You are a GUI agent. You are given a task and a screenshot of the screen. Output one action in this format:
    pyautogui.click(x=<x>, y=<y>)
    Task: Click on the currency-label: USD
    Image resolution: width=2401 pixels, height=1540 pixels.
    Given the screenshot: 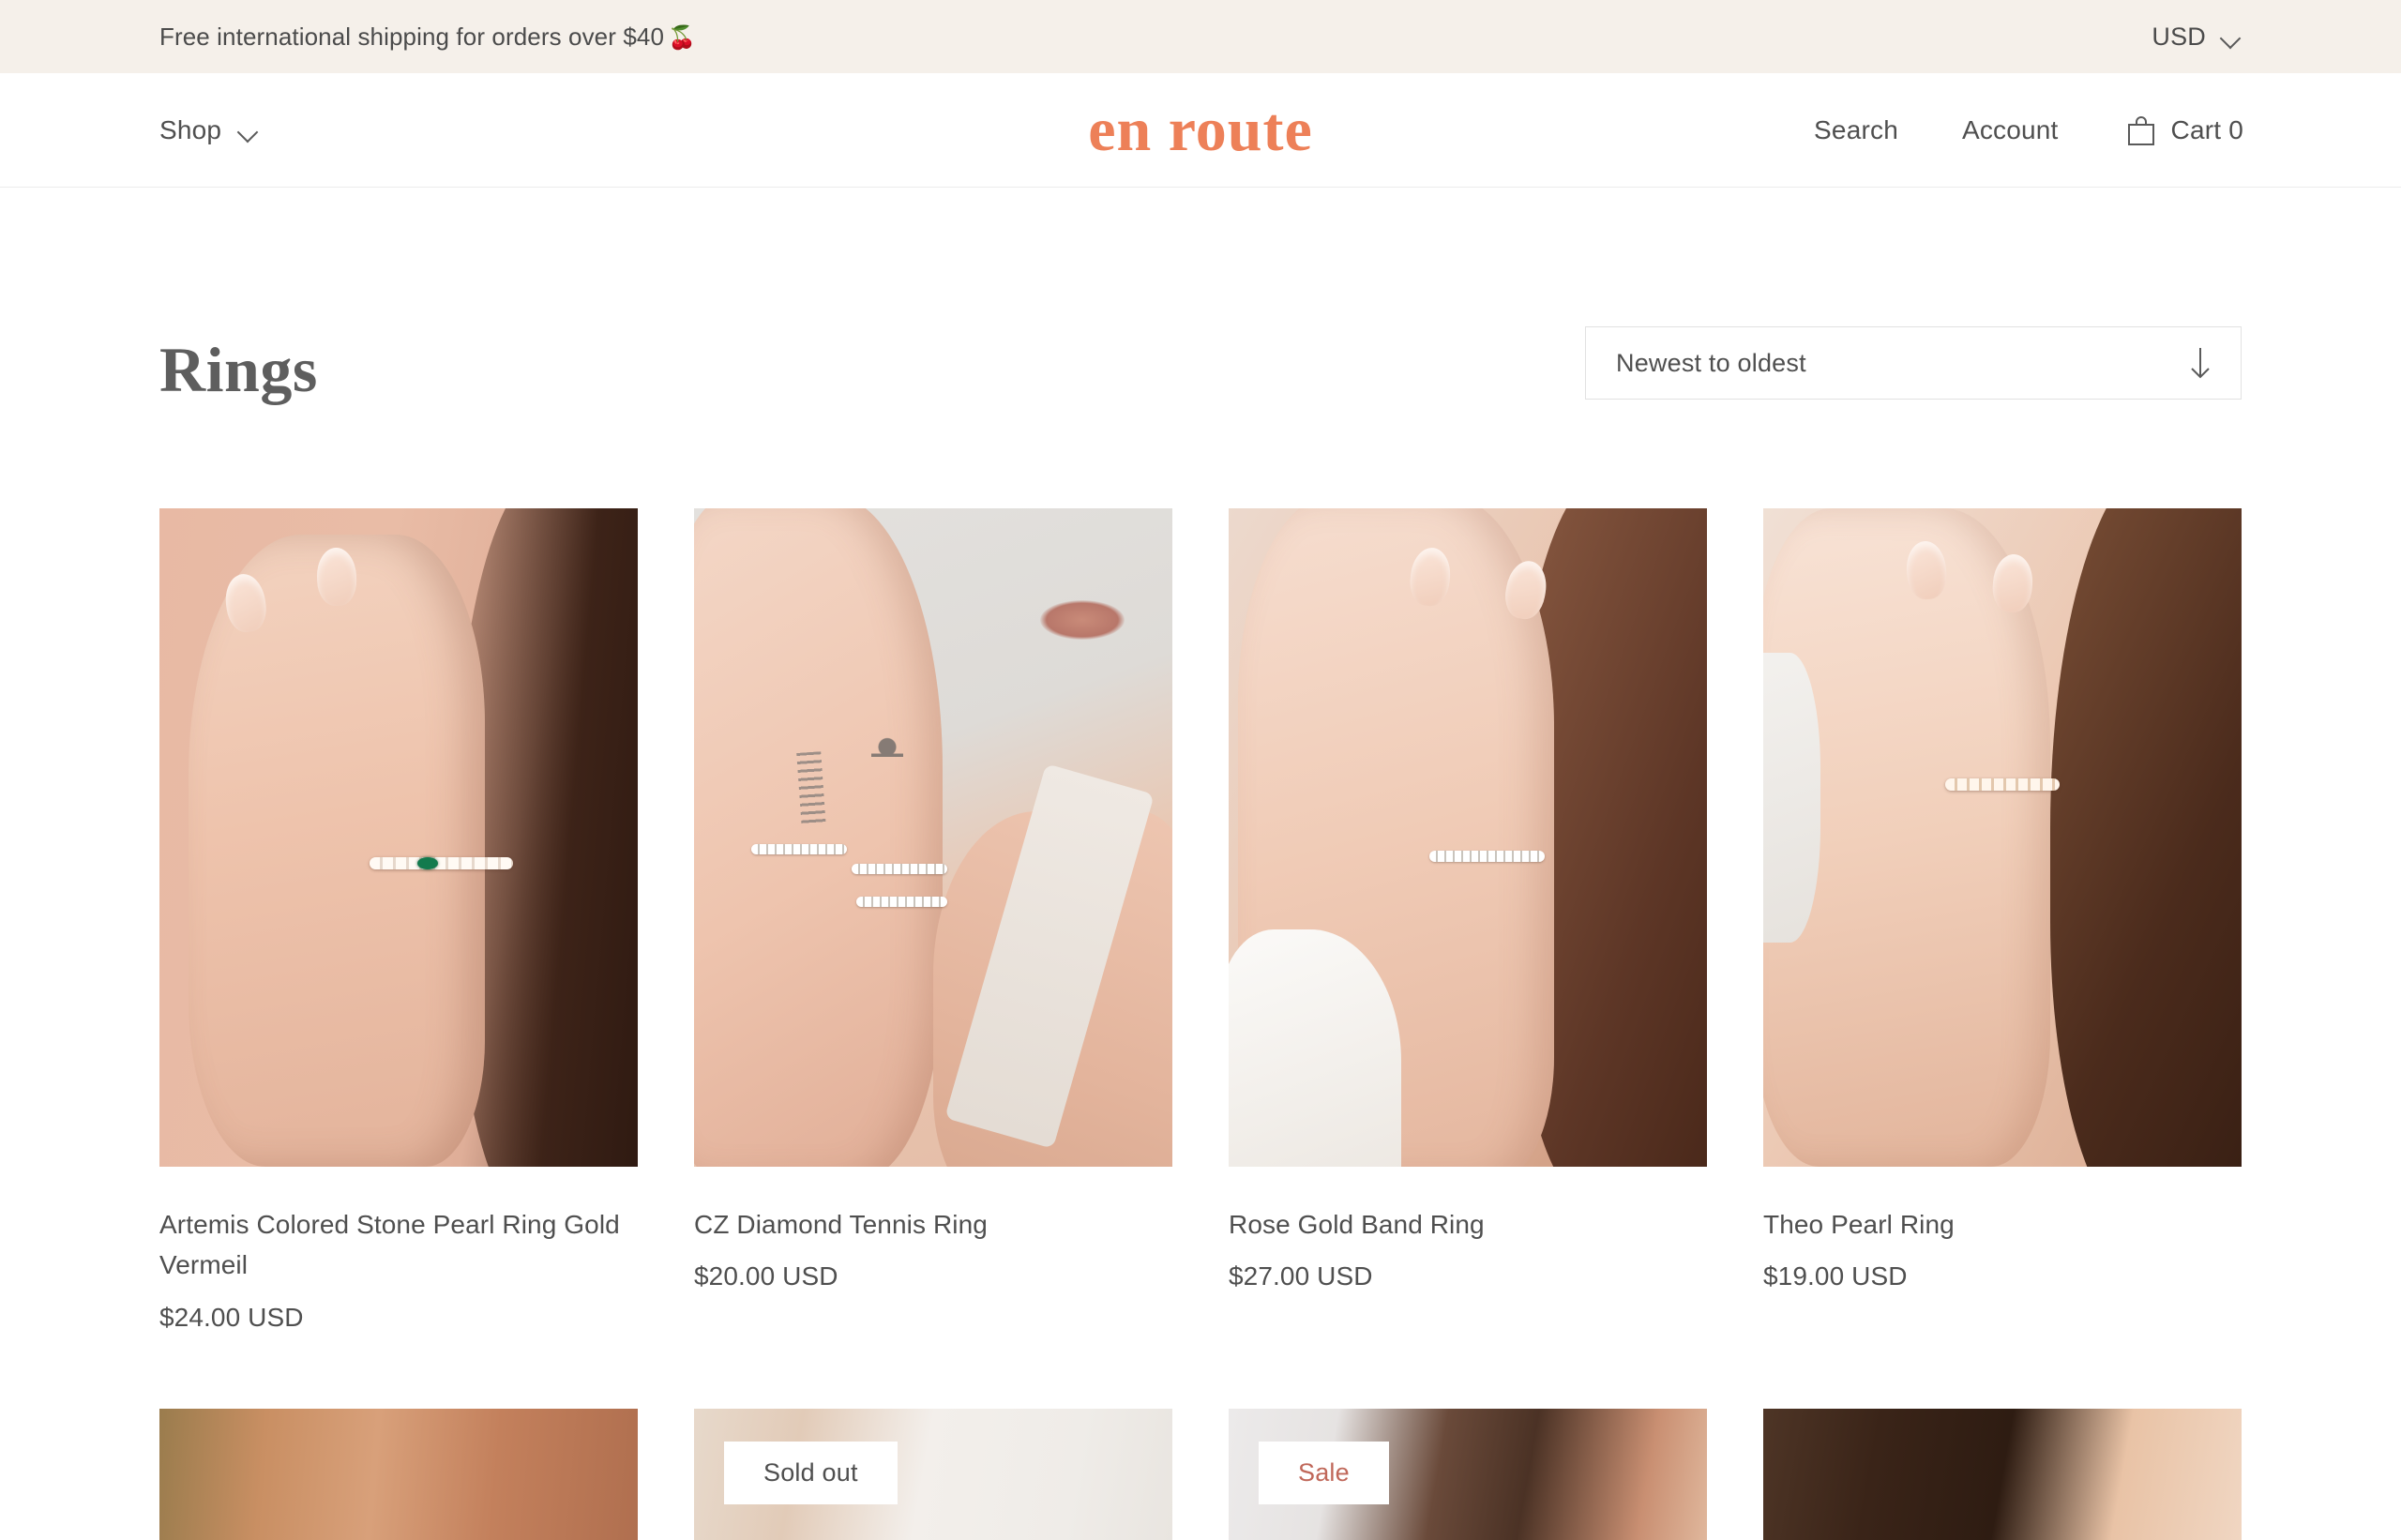 What is the action you would take?
    pyautogui.click(x=2179, y=36)
    